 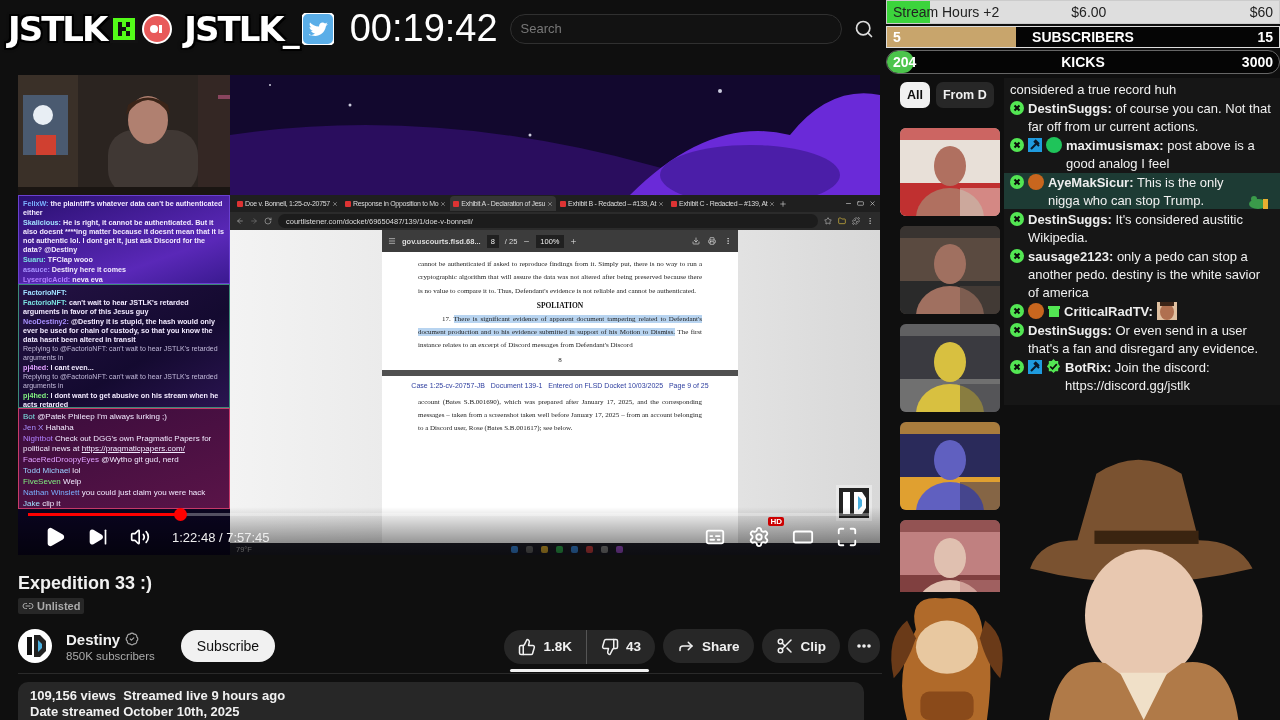 I want to click on chat-message: AyeMakSicur: This is the only nigga who can stop Trump., so click(x=1136, y=191).